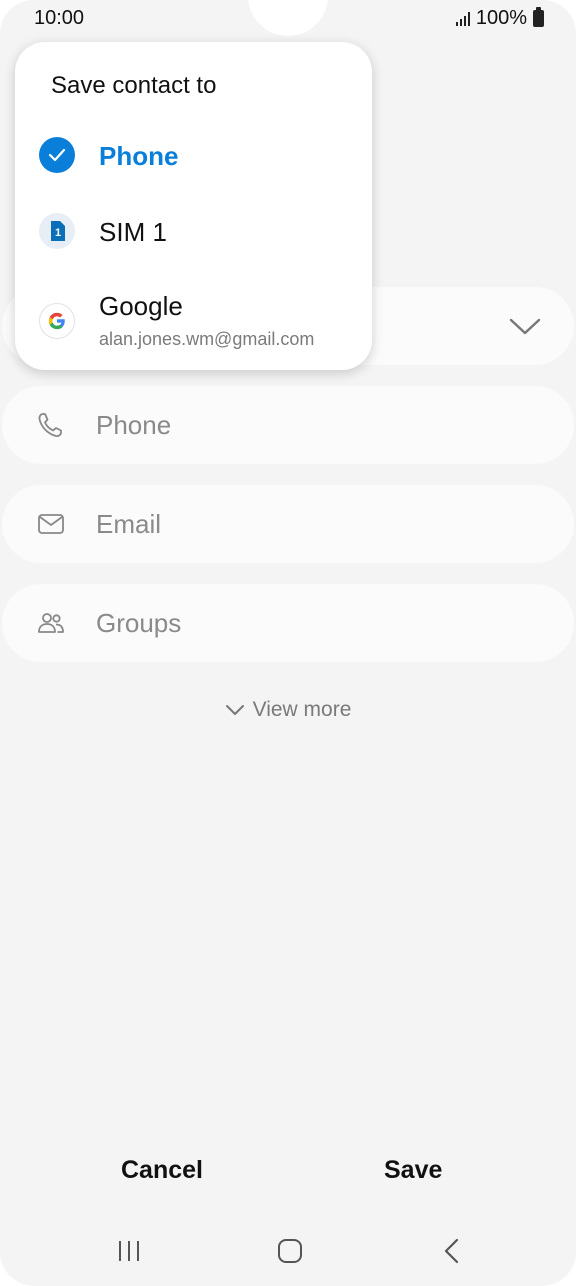 This screenshot has width=576, height=1286. I want to click on signal-icon, so click(462, 18).